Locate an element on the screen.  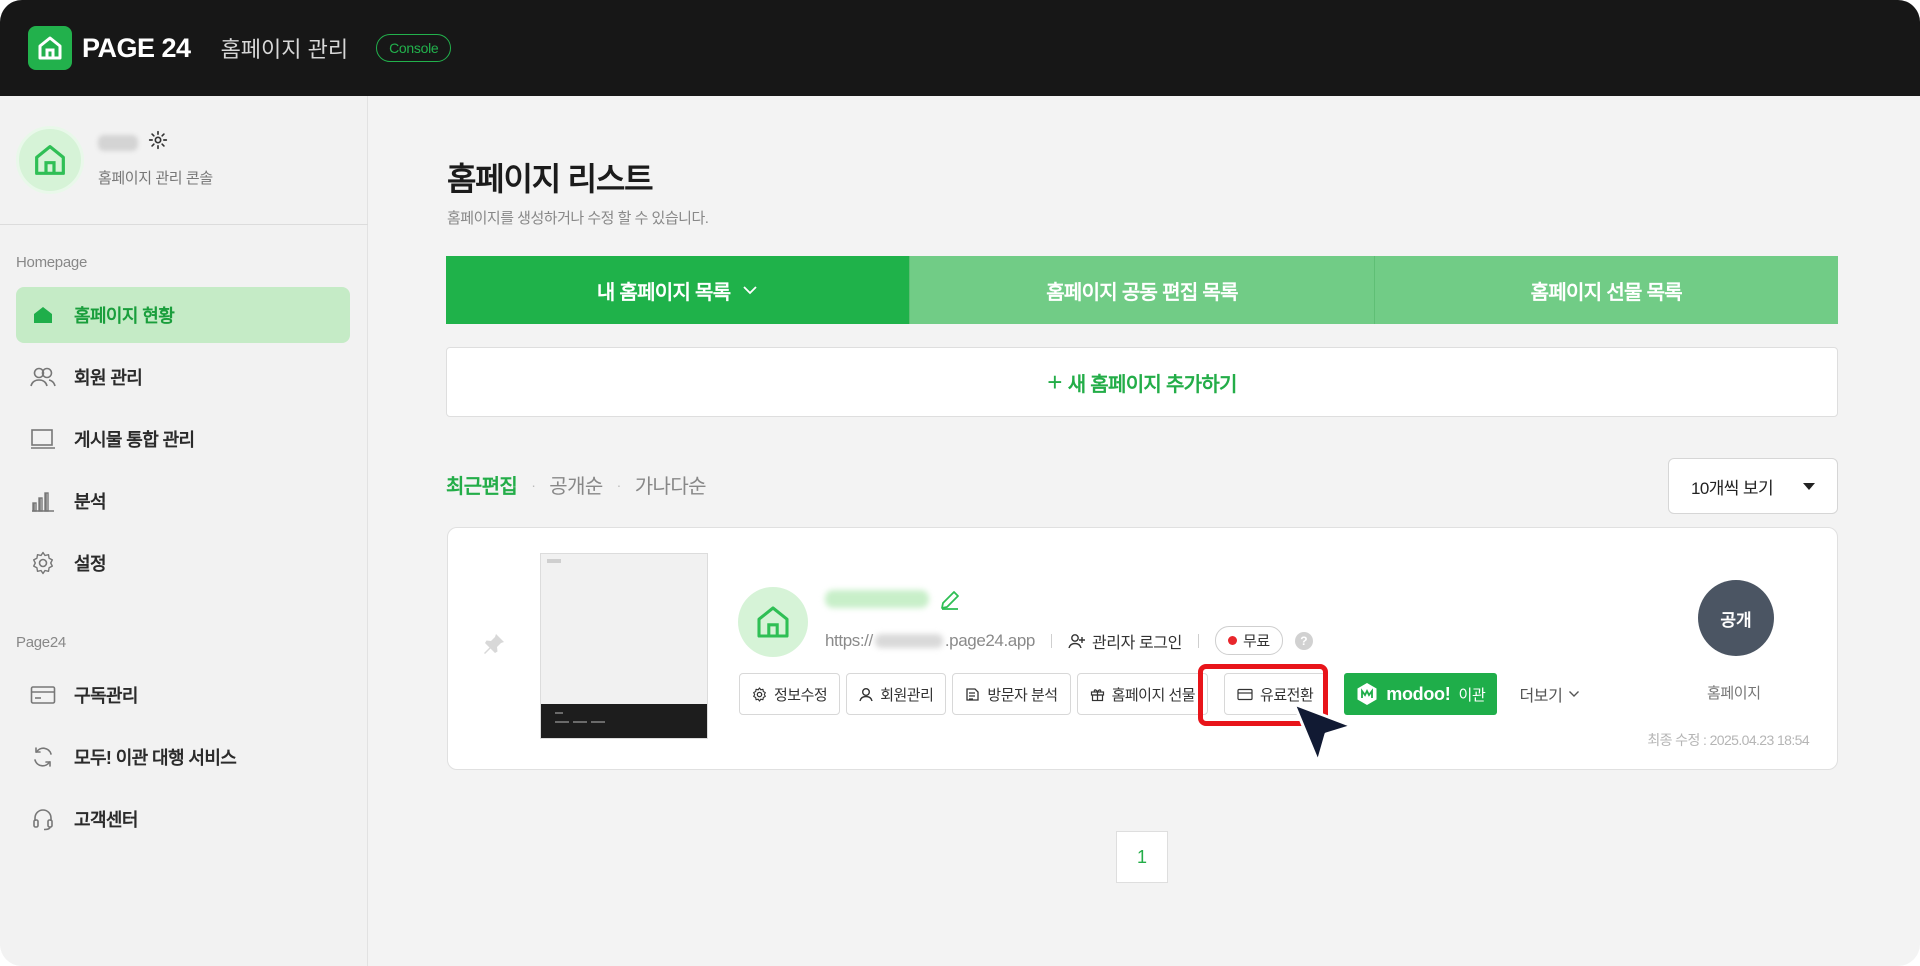
homepage-thumbnail is located at coordinates (624, 646).